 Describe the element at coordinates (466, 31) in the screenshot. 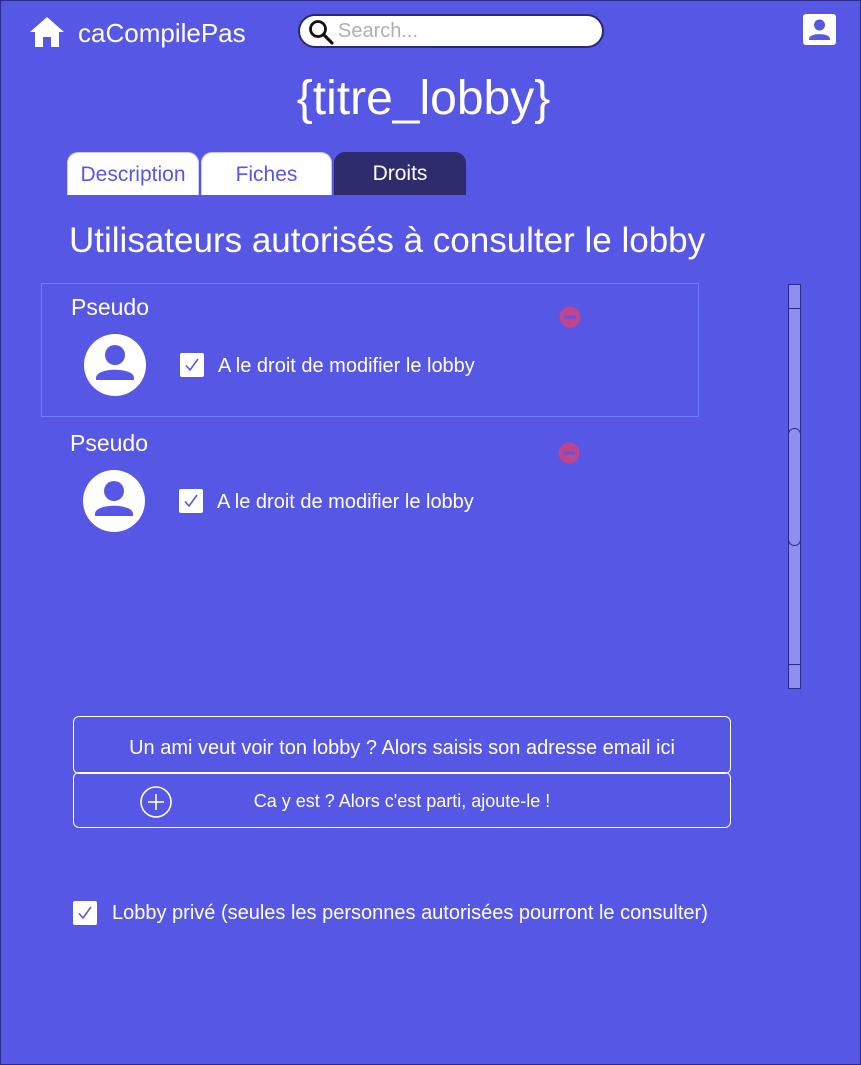

I see `search-input` at that location.